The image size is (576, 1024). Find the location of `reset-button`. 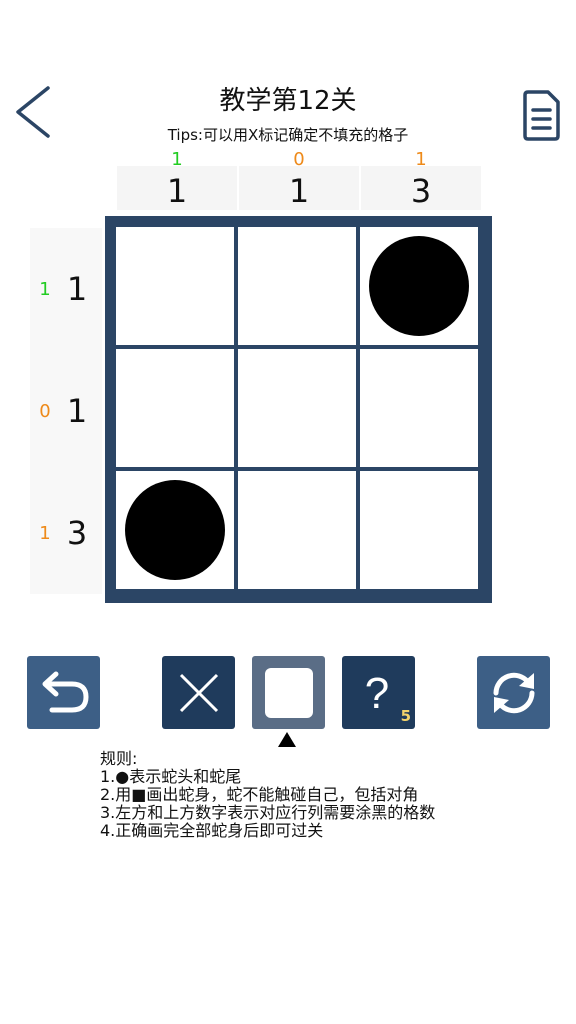

reset-button is located at coordinates (513, 692).